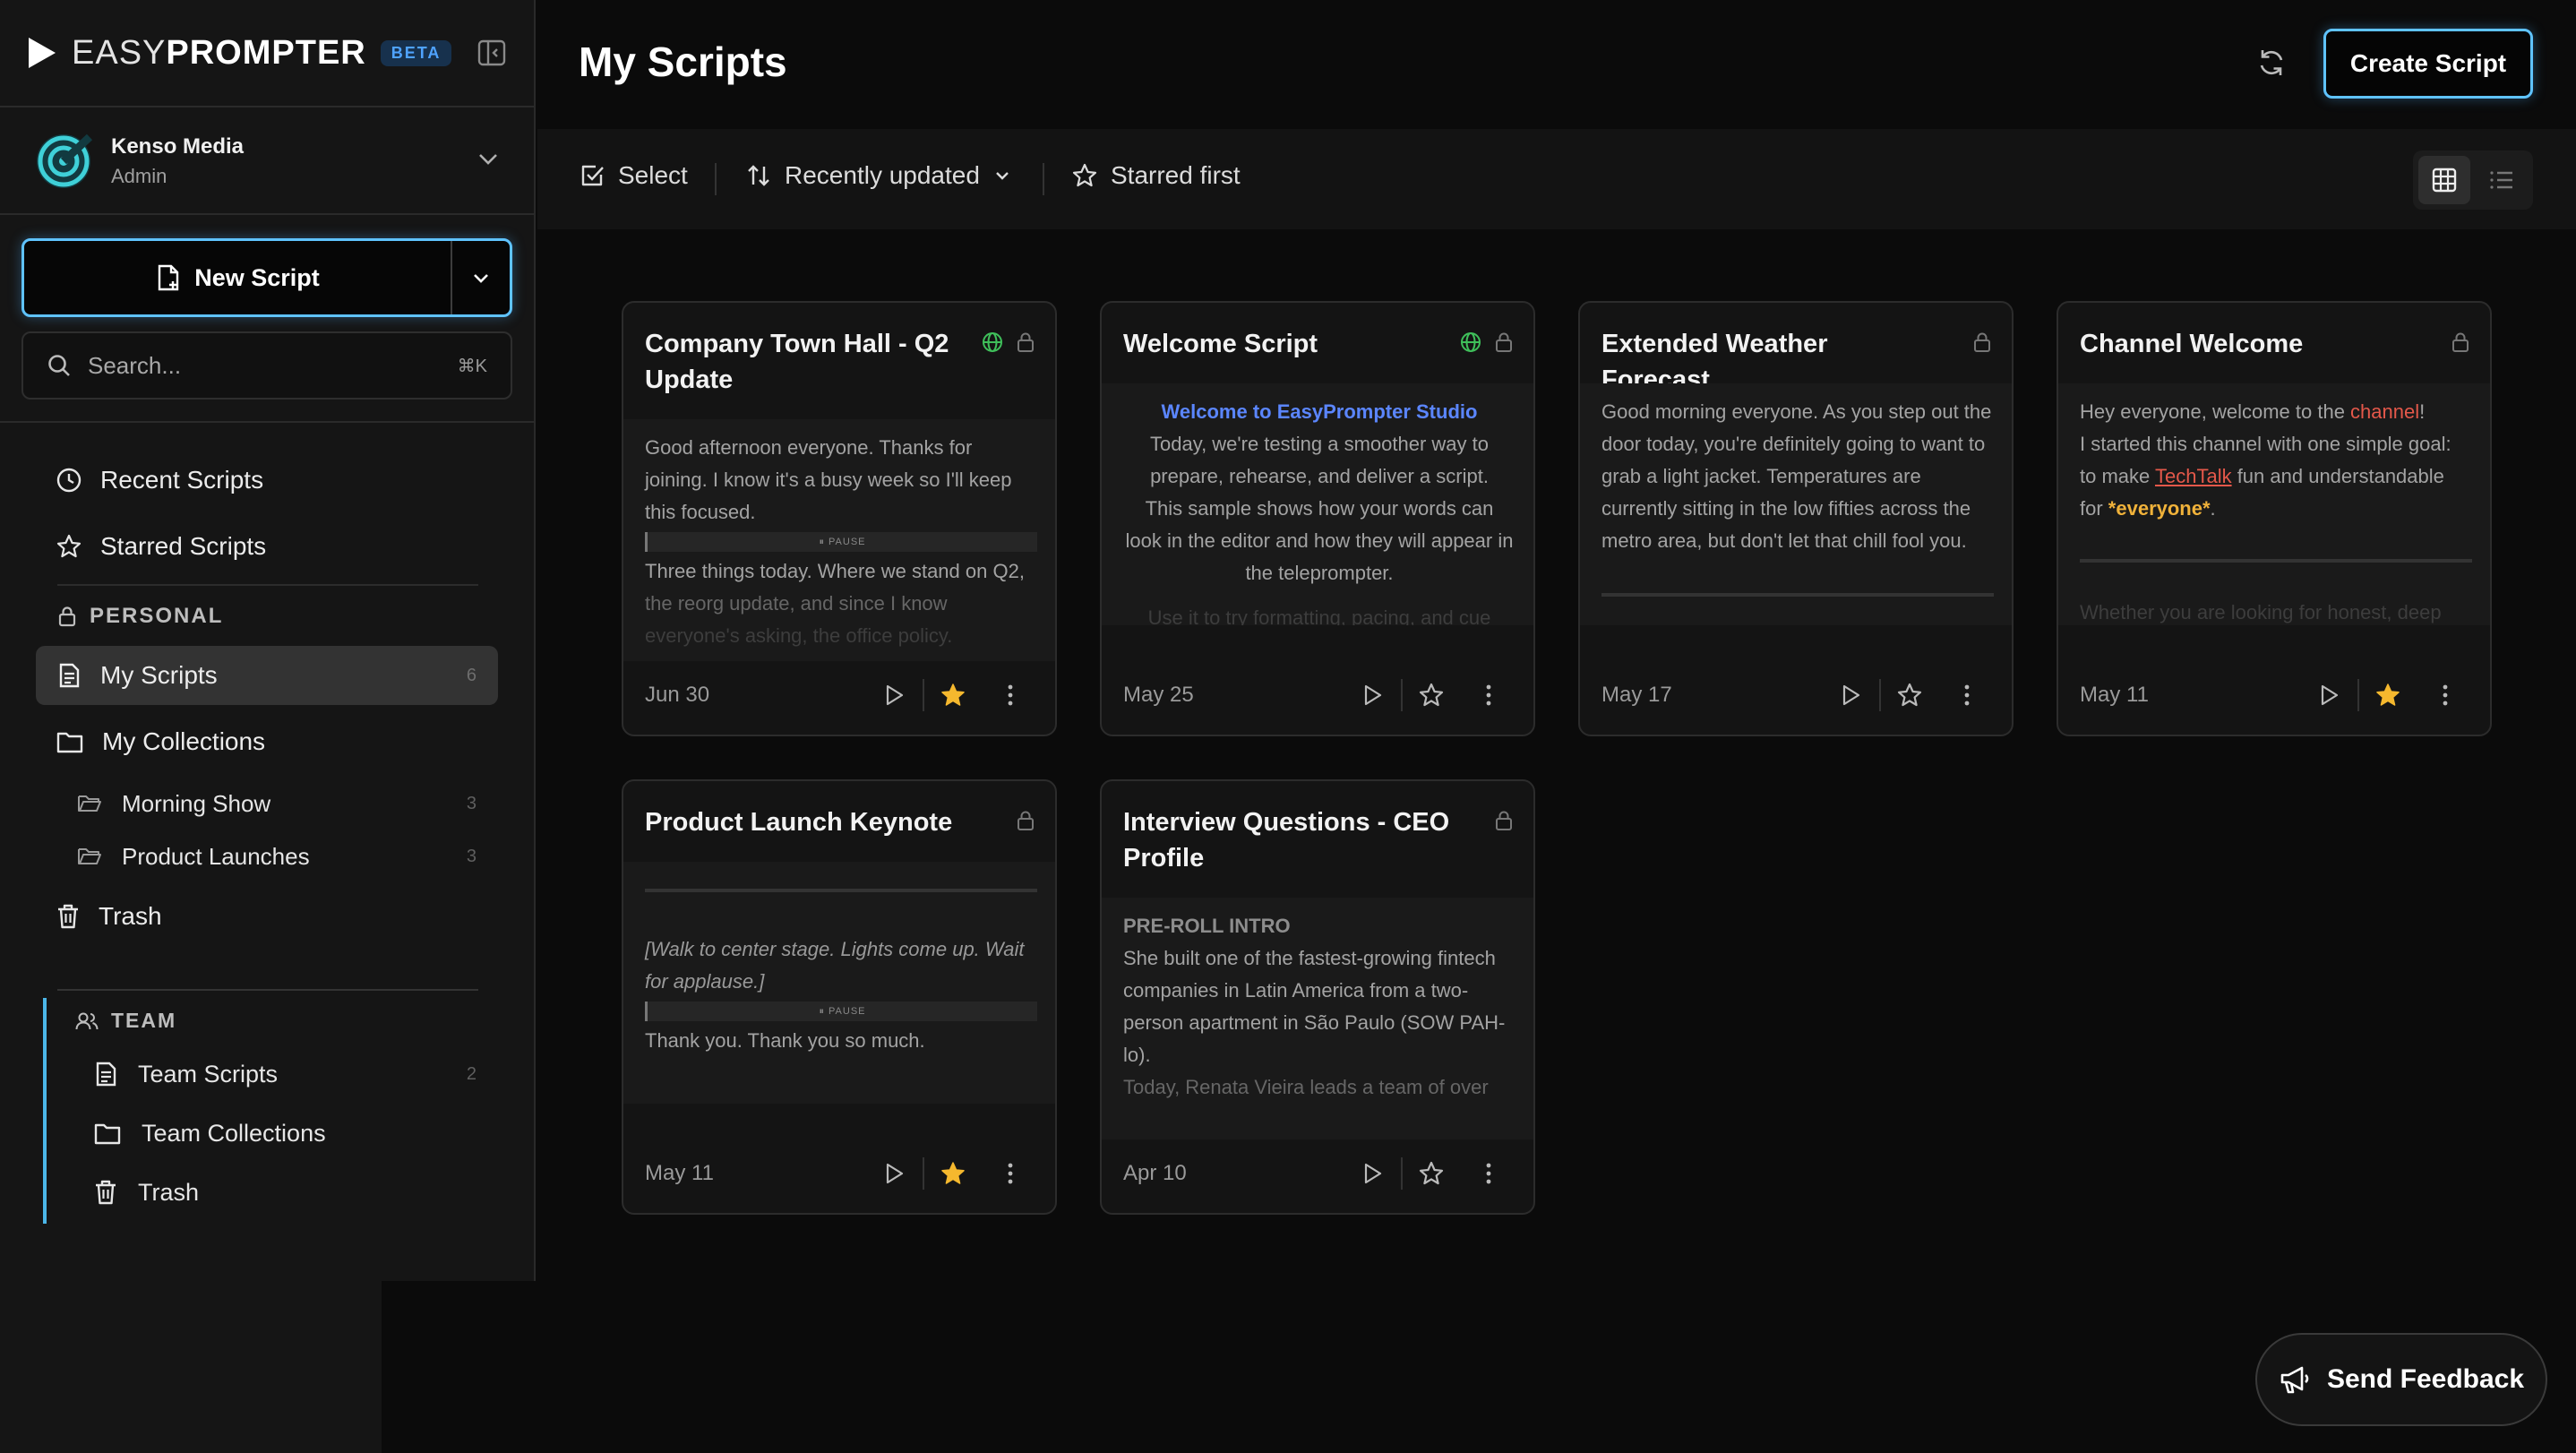  I want to click on clock-icon, so click(69, 481).